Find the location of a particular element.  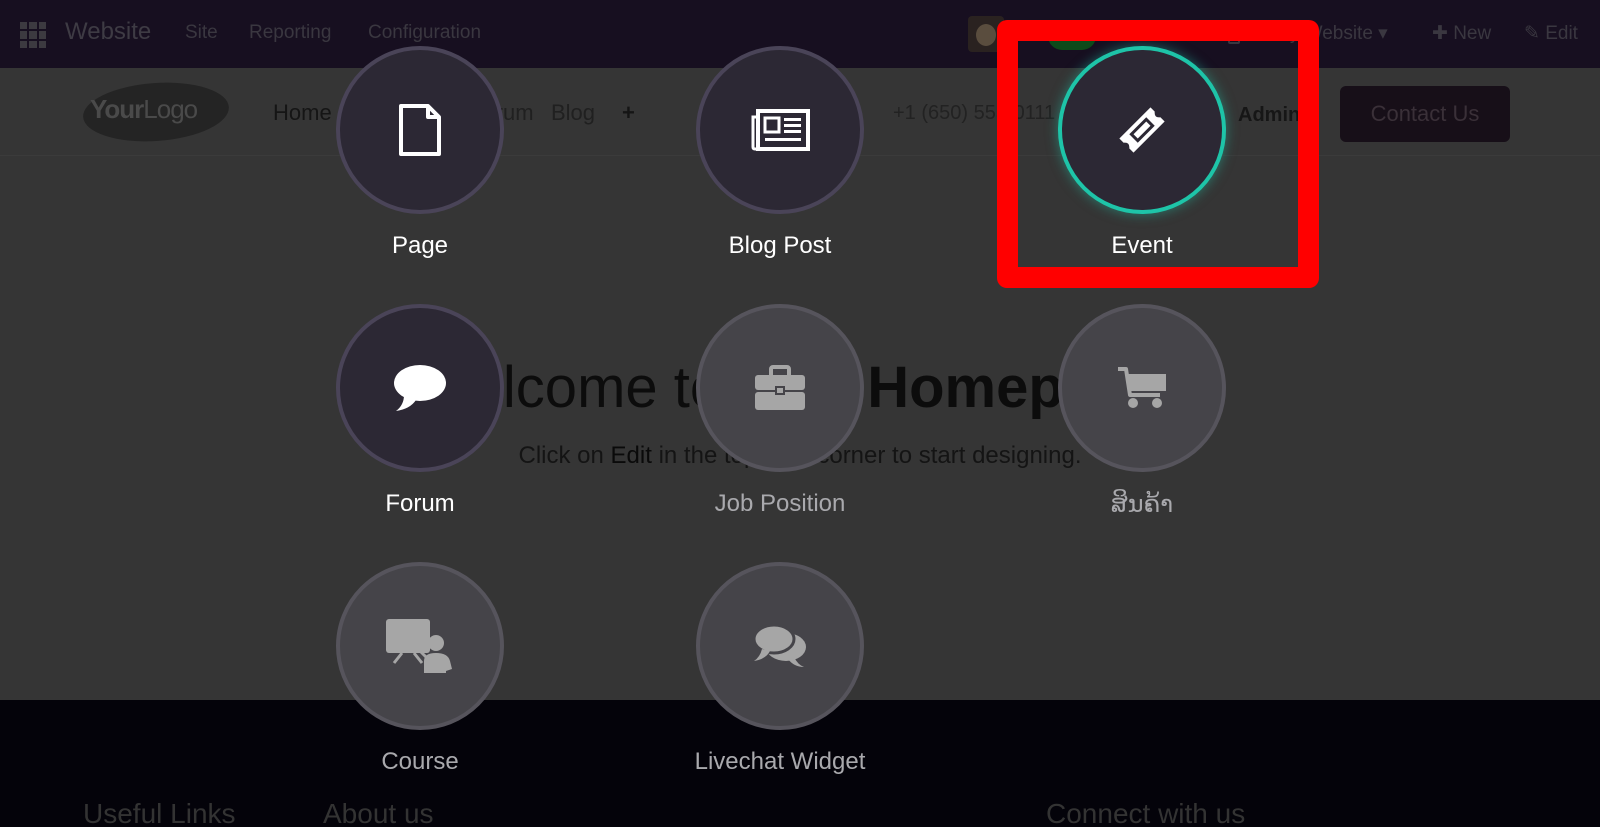

menu-site: Site is located at coordinates (201, 33).